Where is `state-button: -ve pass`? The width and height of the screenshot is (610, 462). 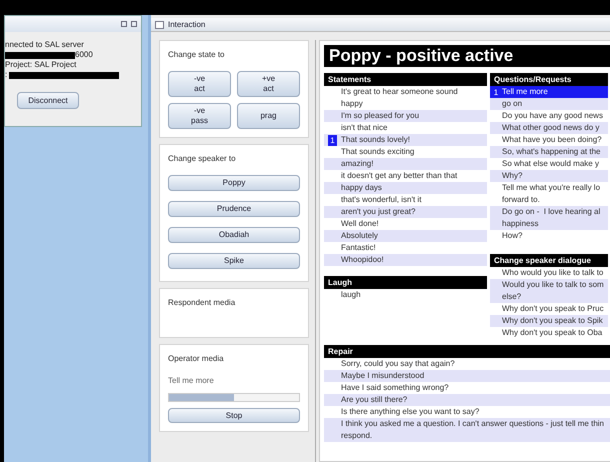
state-button: -ve pass is located at coordinates (199, 116).